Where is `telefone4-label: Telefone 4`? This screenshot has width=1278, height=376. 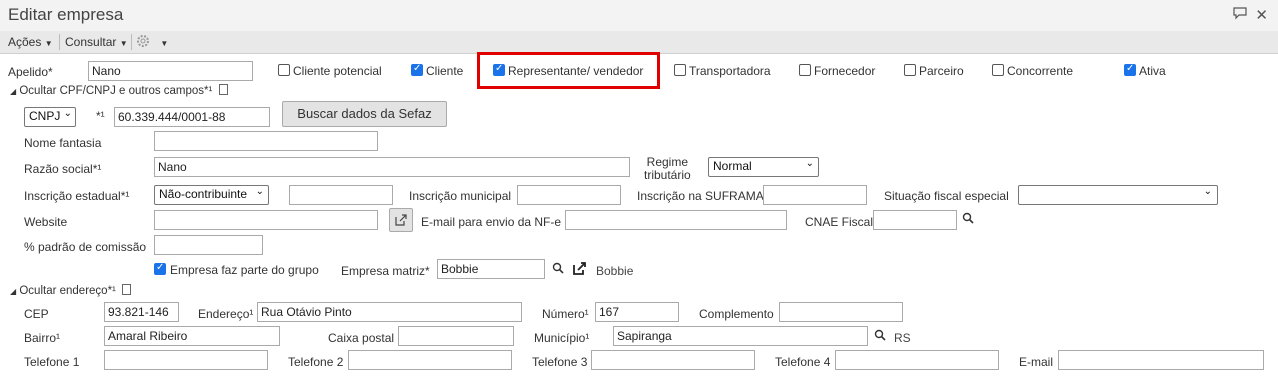
telefone4-label: Telefone 4 is located at coordinates (803, 362).